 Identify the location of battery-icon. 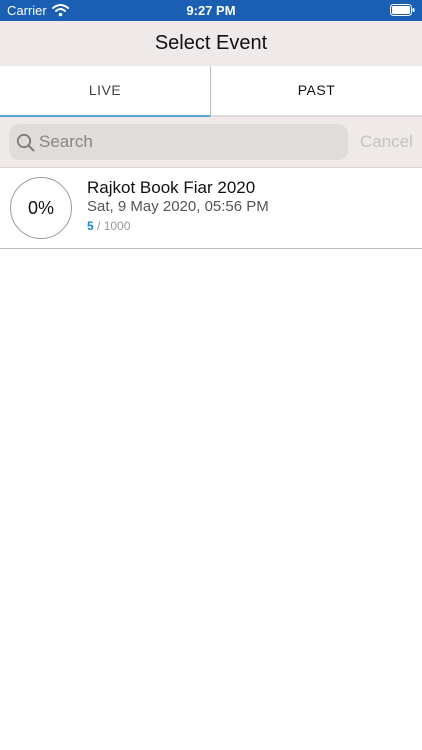
(402, 10).